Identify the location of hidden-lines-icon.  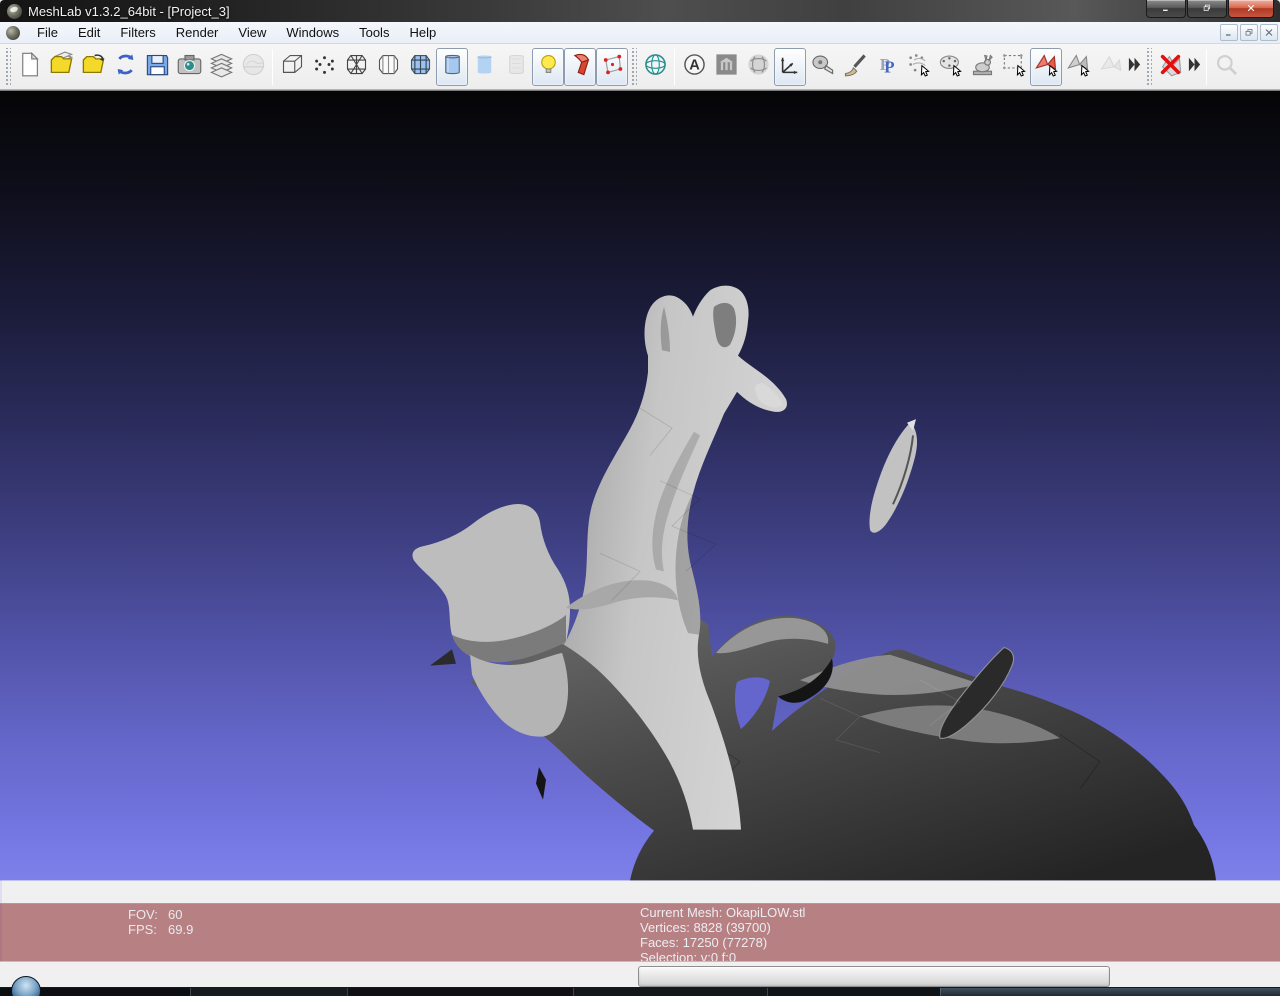
(388, 67).